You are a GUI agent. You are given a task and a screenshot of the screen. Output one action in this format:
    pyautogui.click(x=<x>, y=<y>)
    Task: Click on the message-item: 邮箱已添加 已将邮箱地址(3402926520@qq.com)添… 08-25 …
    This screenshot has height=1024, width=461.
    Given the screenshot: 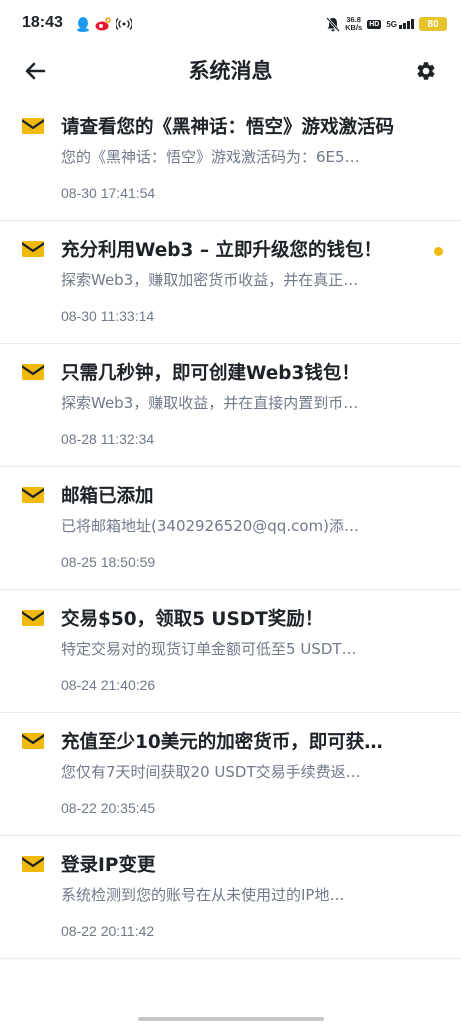 What is the action you would take?
    pyautogui.click(x=230, y=528)
    